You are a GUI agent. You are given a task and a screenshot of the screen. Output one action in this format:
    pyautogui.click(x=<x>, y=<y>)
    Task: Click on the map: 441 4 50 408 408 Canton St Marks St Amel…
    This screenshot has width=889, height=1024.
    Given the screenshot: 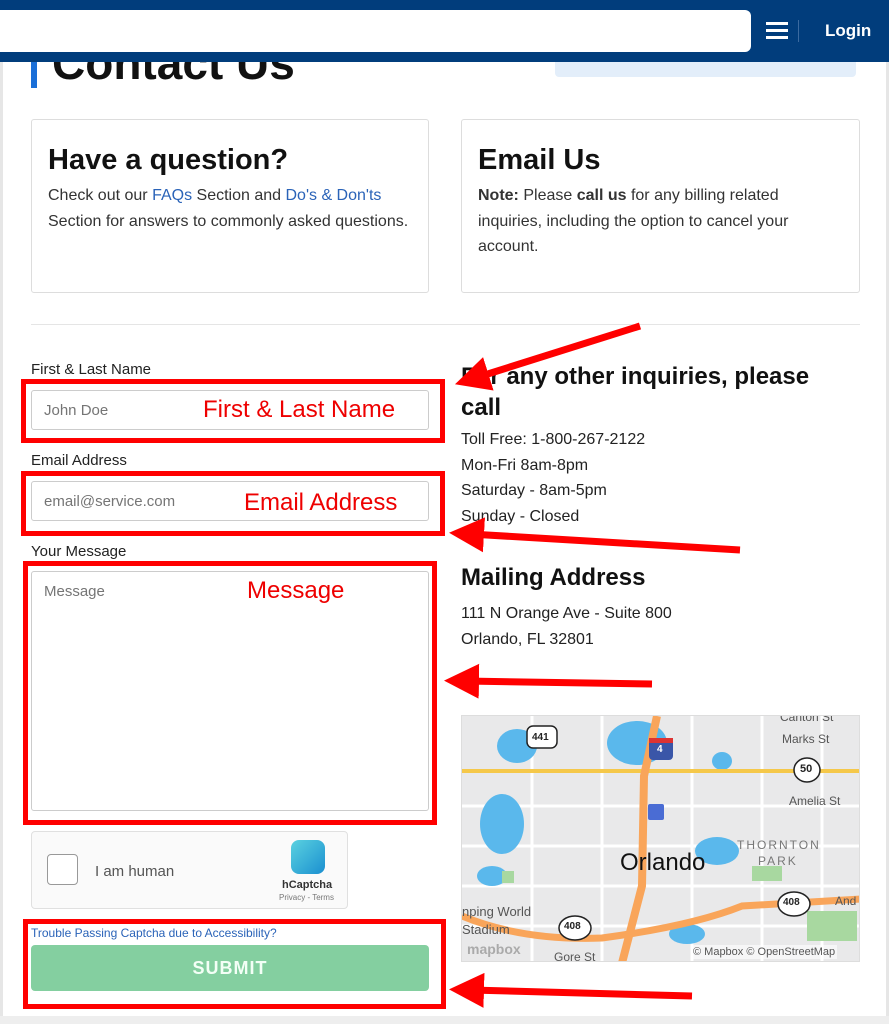 What is the action you would take?
    pyautogui.click(x=660, y=838)
    